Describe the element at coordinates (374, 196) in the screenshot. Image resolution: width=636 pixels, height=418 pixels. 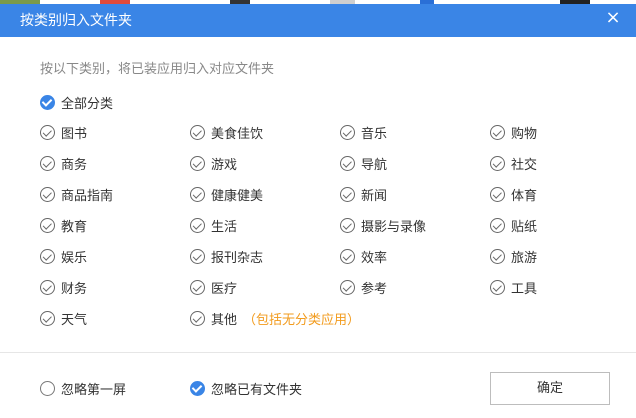
I see `category-label: 新闻` at that location.